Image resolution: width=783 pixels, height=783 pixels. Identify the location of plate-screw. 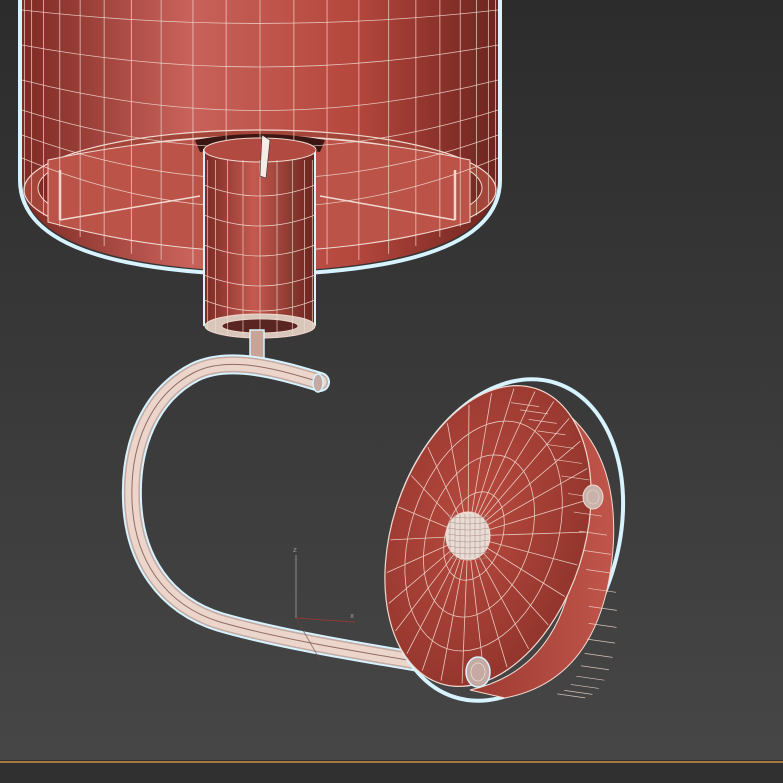
(593, 497).